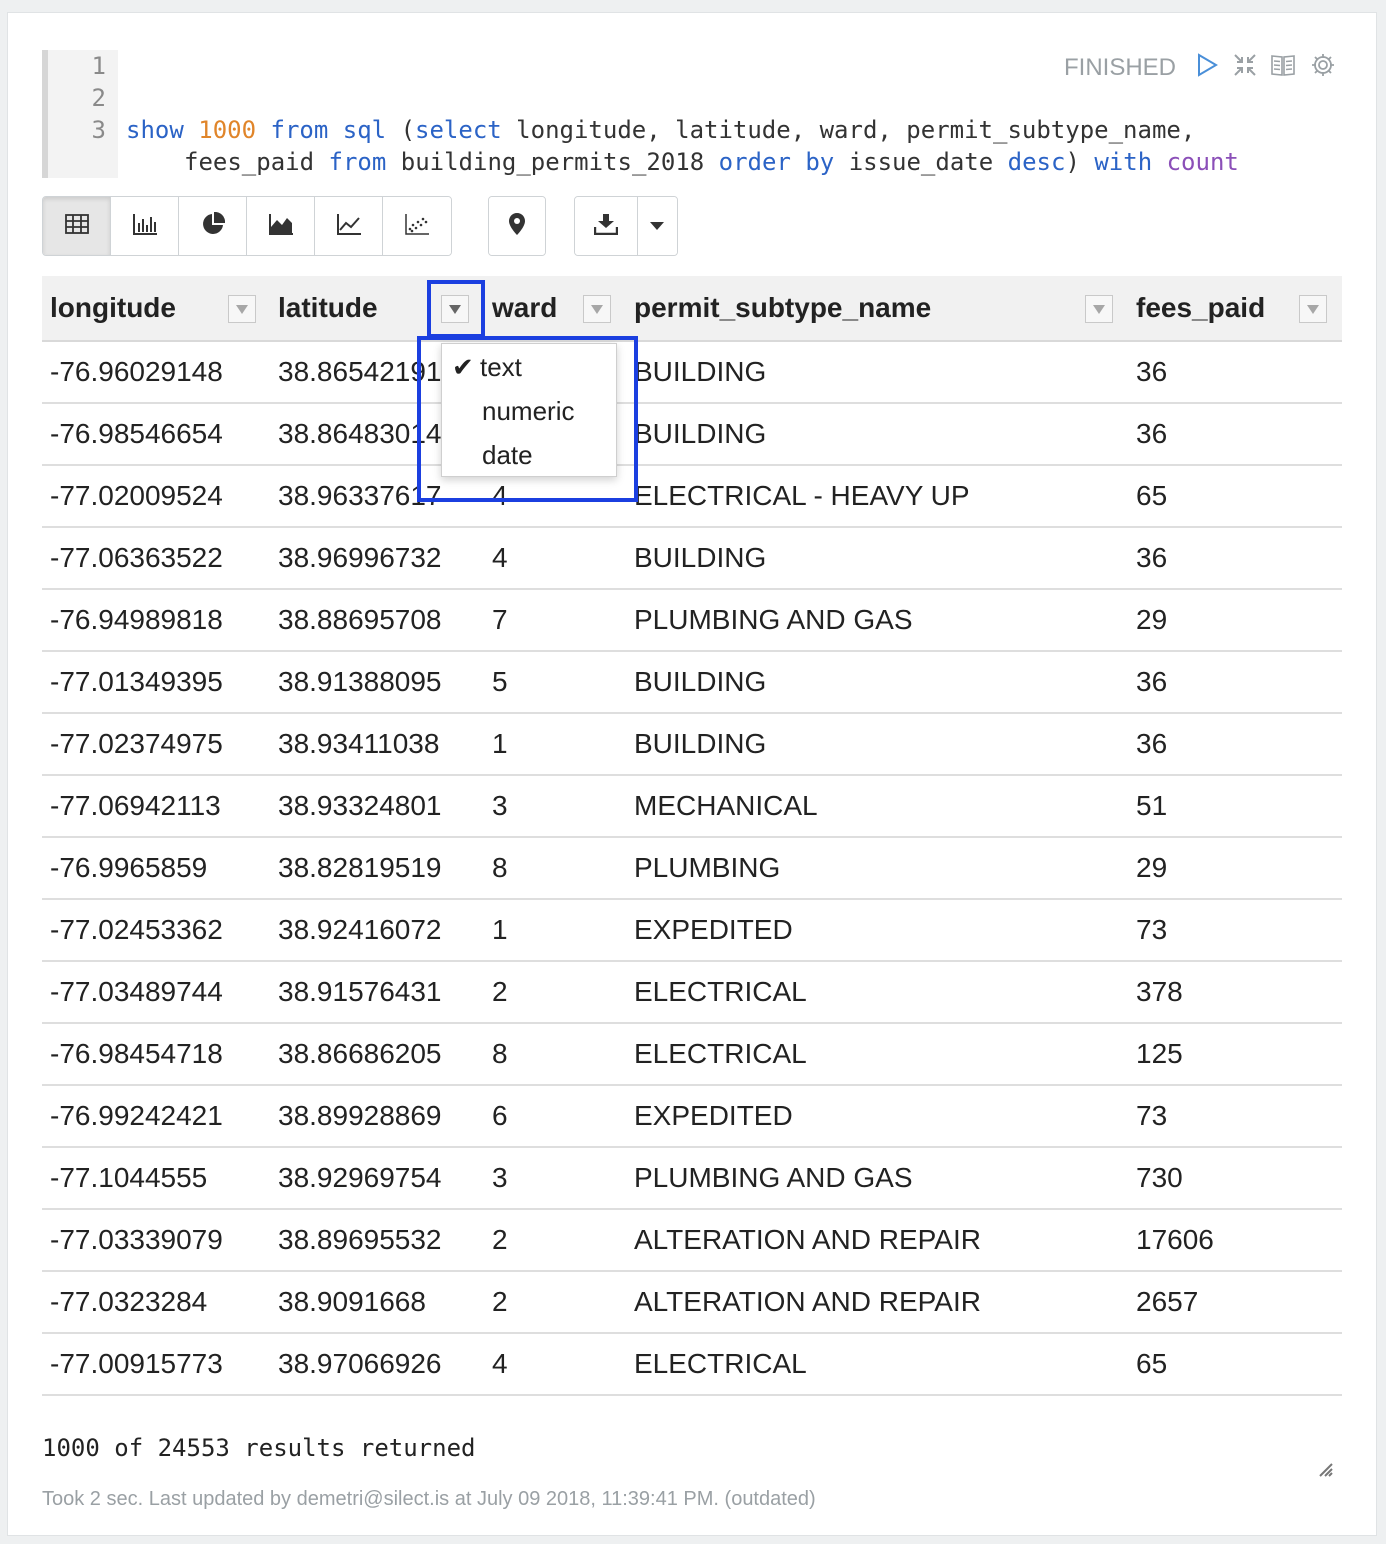 The image size is (1386, 1544). Describe the element at coordinates (692, 1411) in the screenshot. I see `table-row-partial` at that location.